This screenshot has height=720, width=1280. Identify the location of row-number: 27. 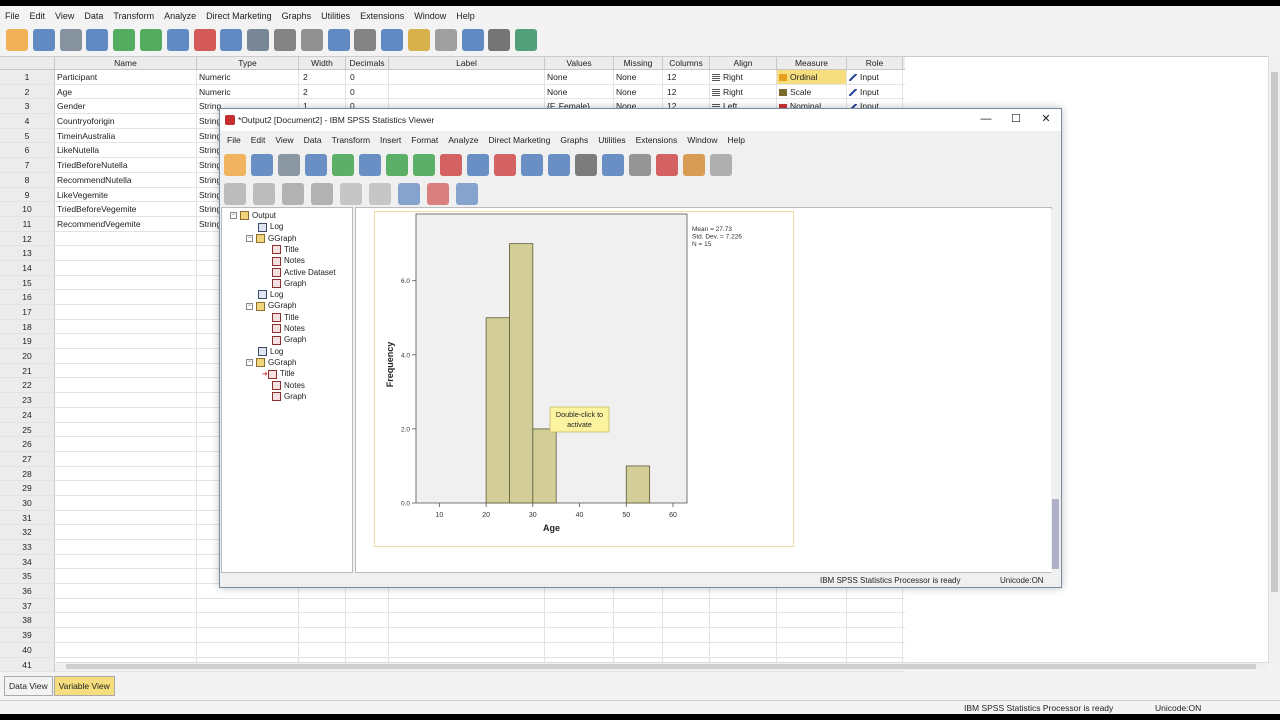
(27, 458).